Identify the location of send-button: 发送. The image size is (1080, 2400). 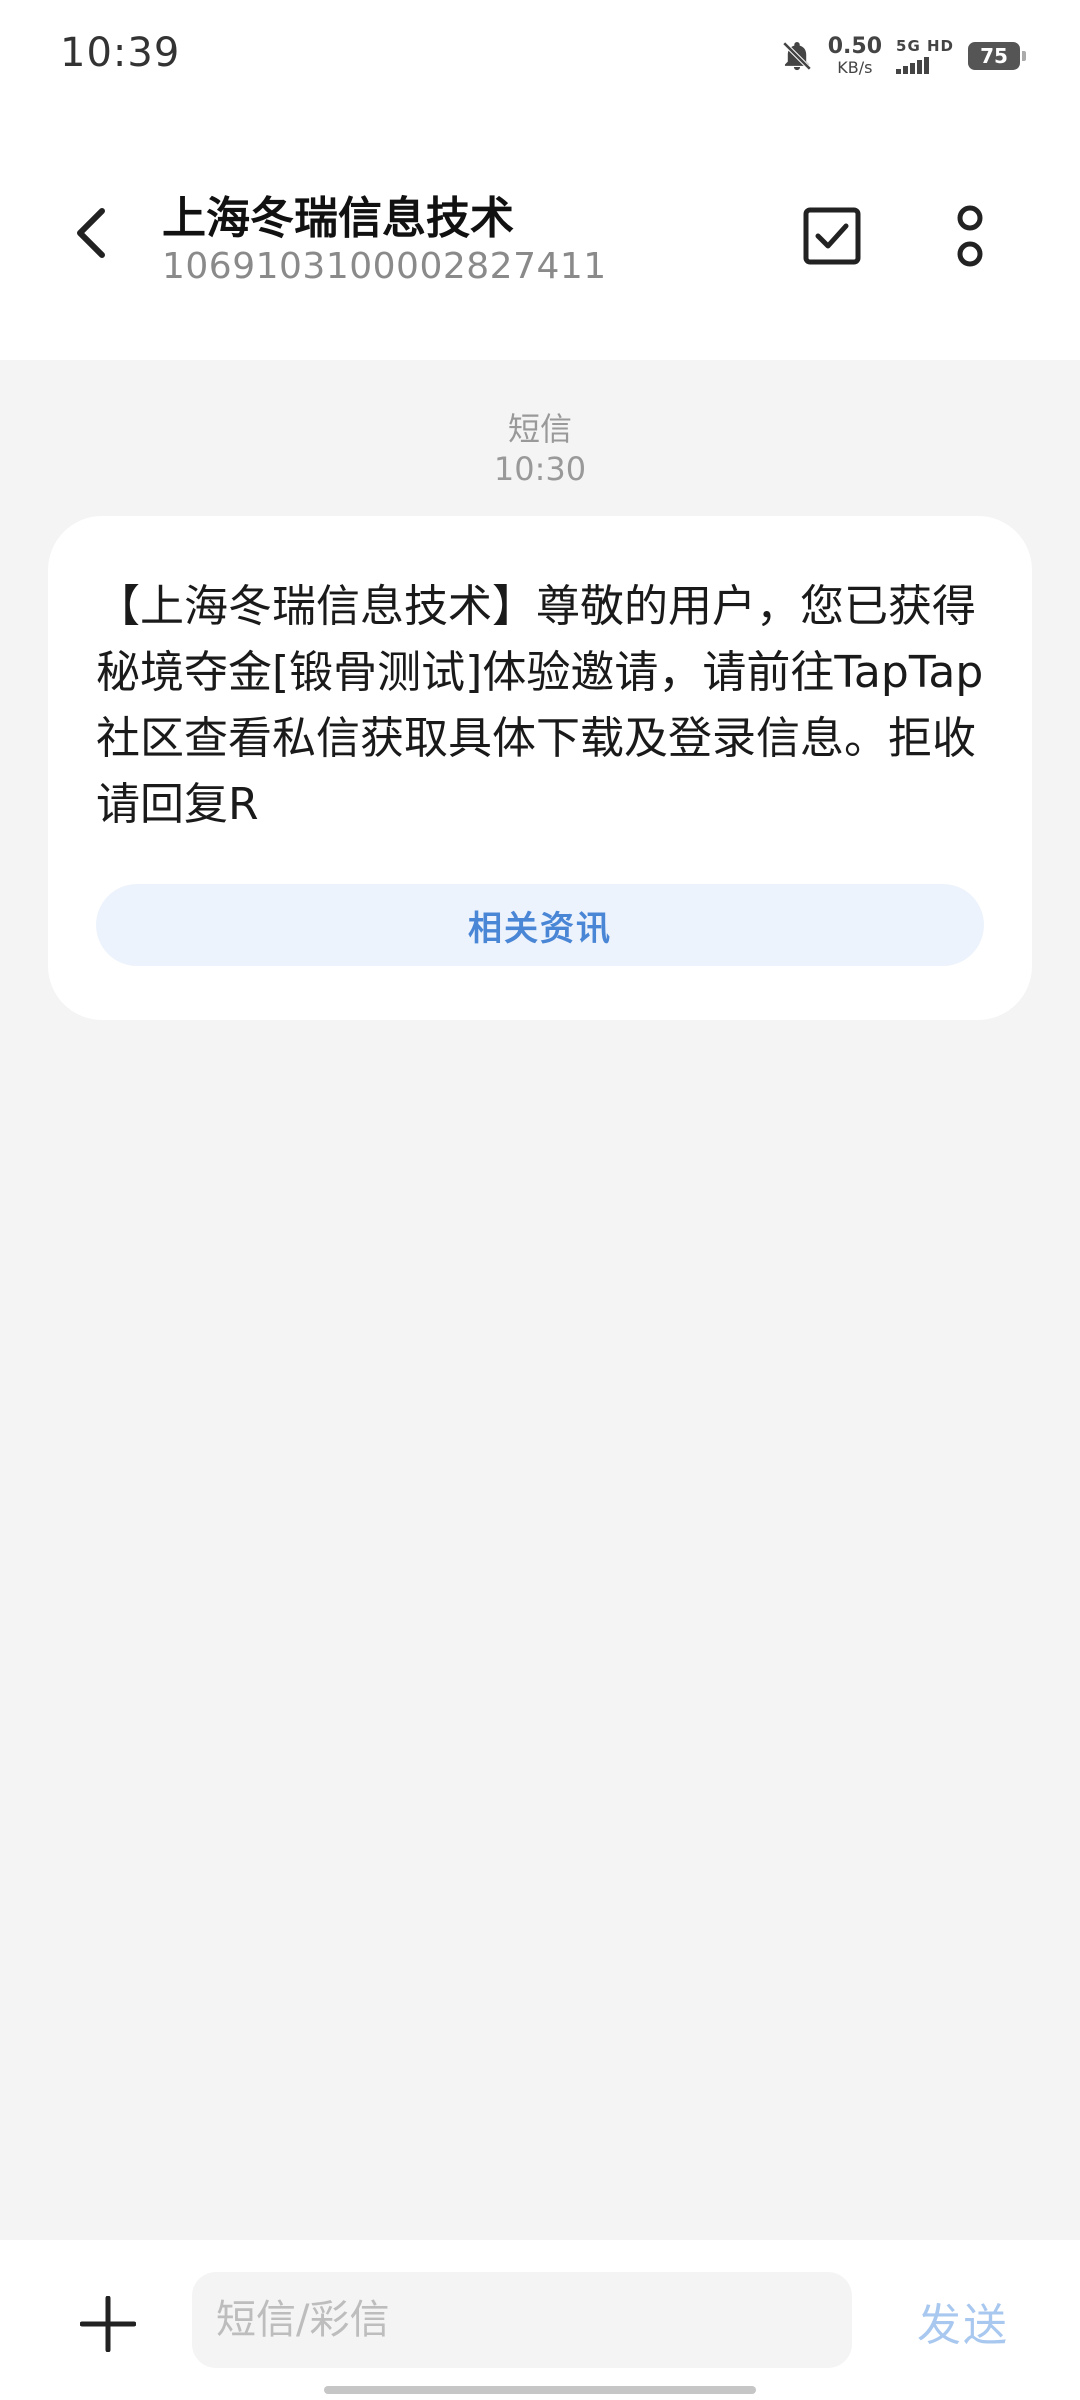
(963, 2321).